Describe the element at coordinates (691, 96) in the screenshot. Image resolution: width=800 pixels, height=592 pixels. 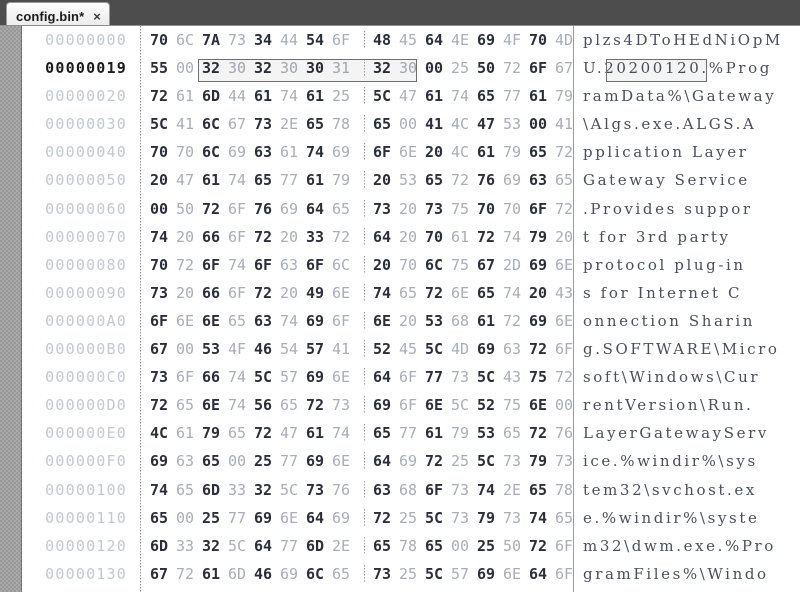
I see `ascii-row: ramData%\Gateway` at that location.